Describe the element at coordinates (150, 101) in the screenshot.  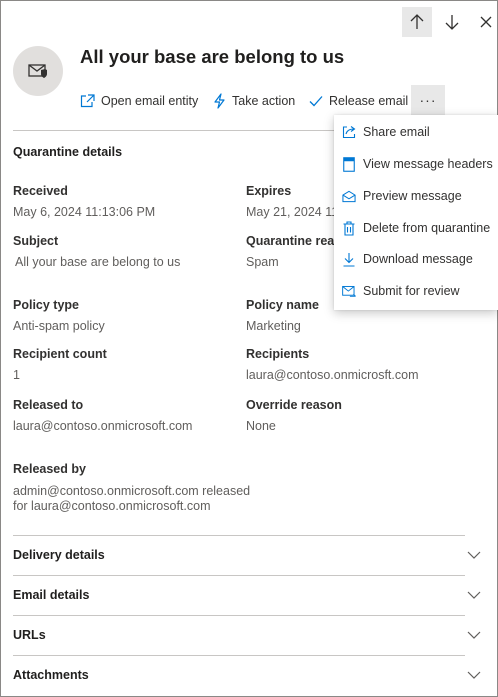
I see `open-email-entity-label: Open email entity` at that location.